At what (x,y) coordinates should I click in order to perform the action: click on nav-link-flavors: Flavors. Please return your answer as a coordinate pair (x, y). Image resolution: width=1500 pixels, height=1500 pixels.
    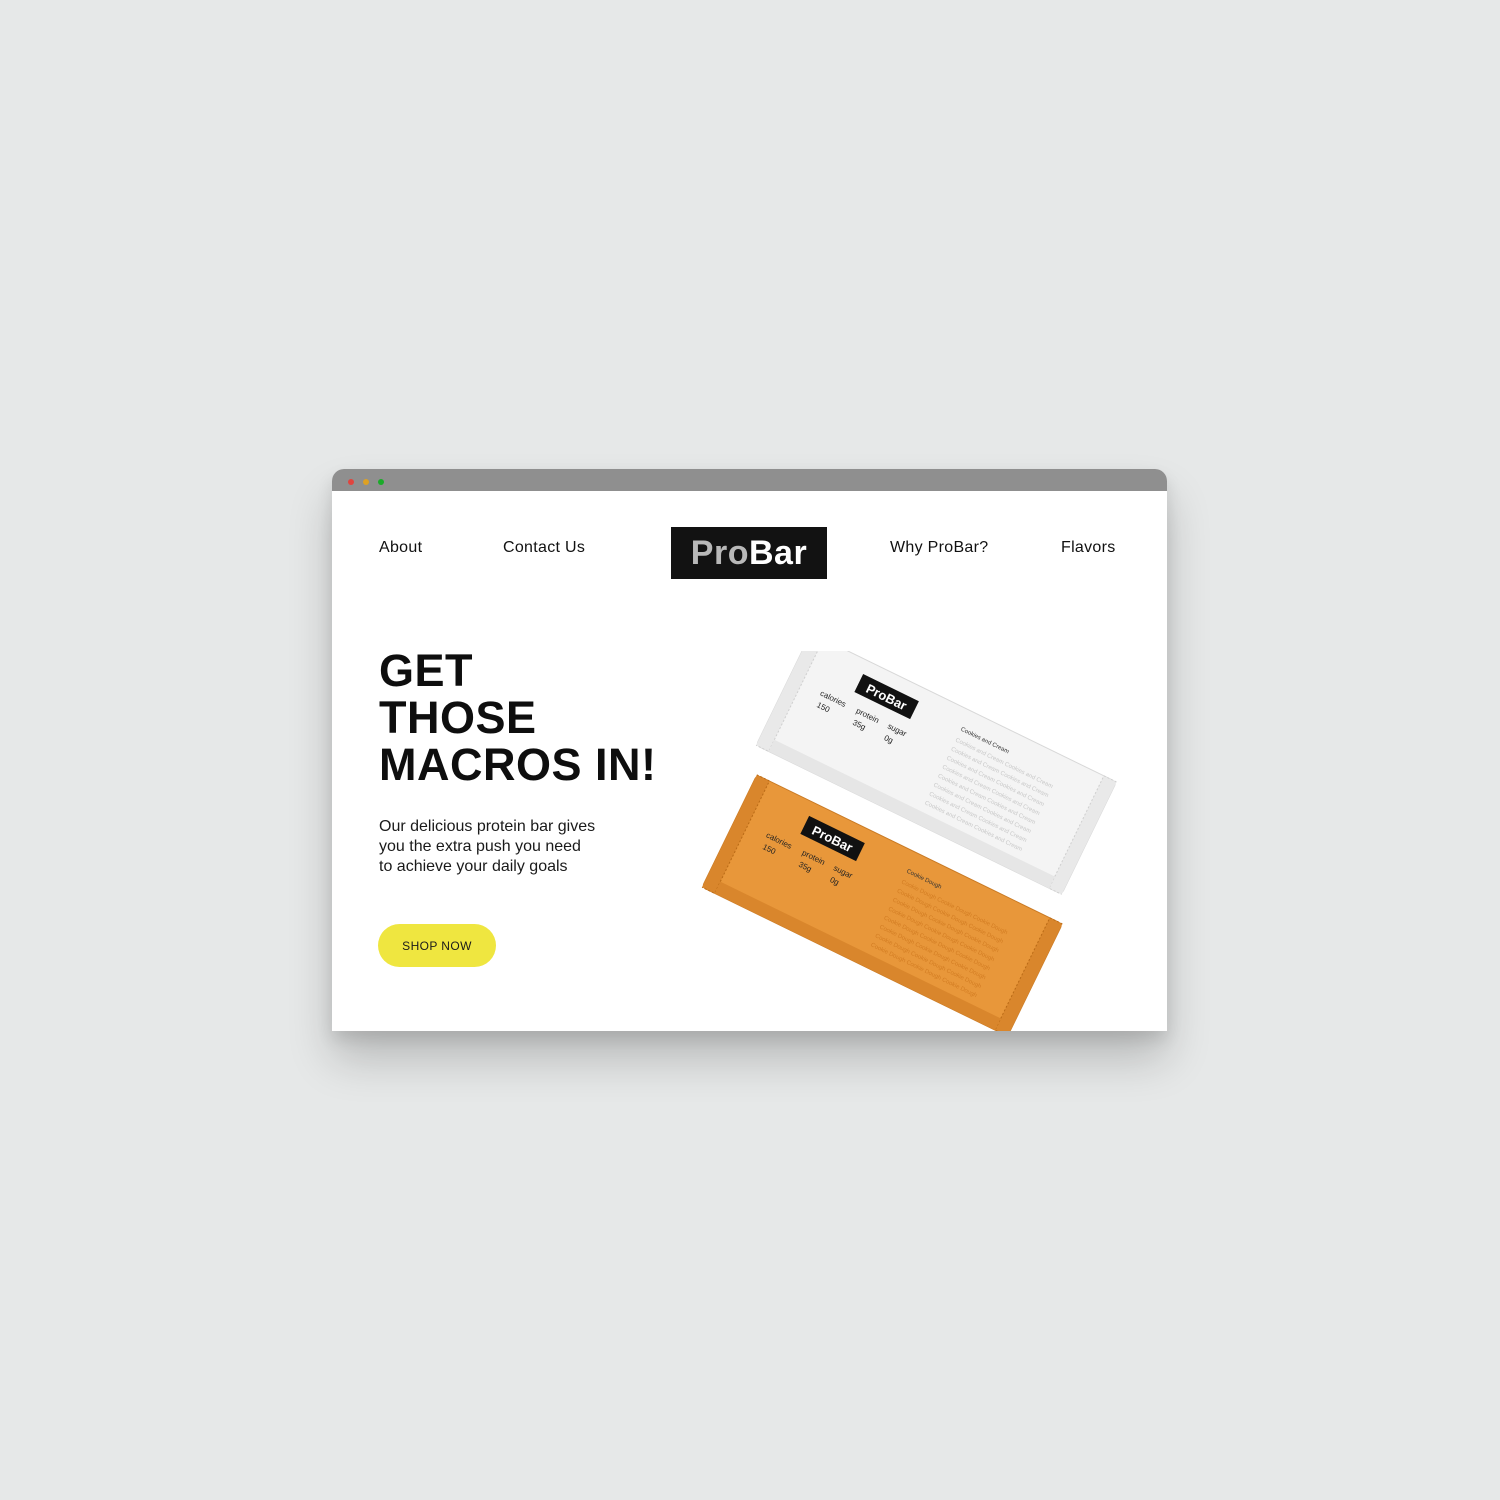
    Looking at the image, I should click on (1088, 548).